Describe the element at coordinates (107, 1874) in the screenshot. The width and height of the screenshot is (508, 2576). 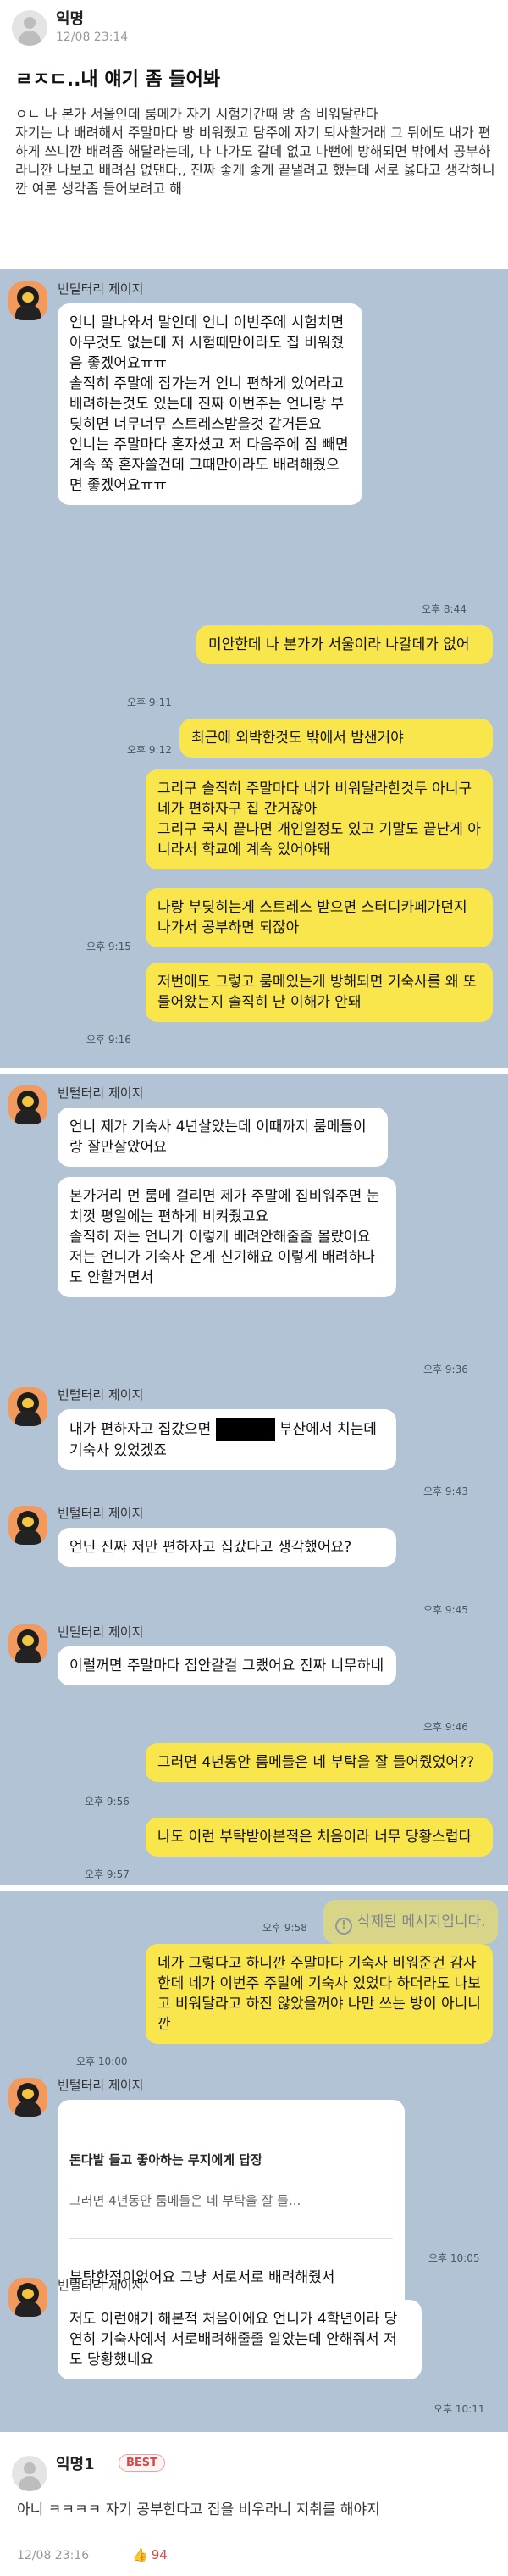
I see `message-time: 오후 9:57` at that location.